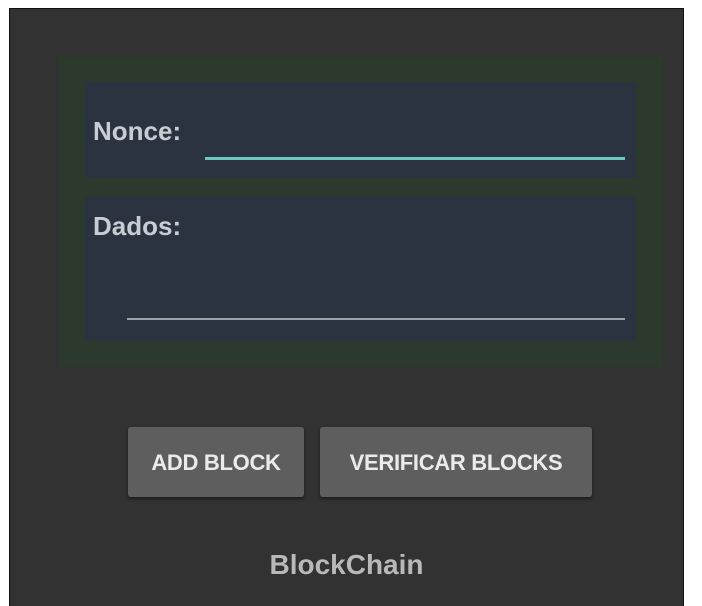  What do you see at coordinates (137, 226) in the screenshot?
I see `dados-label: Dados:` at bounding box center [137, 226].